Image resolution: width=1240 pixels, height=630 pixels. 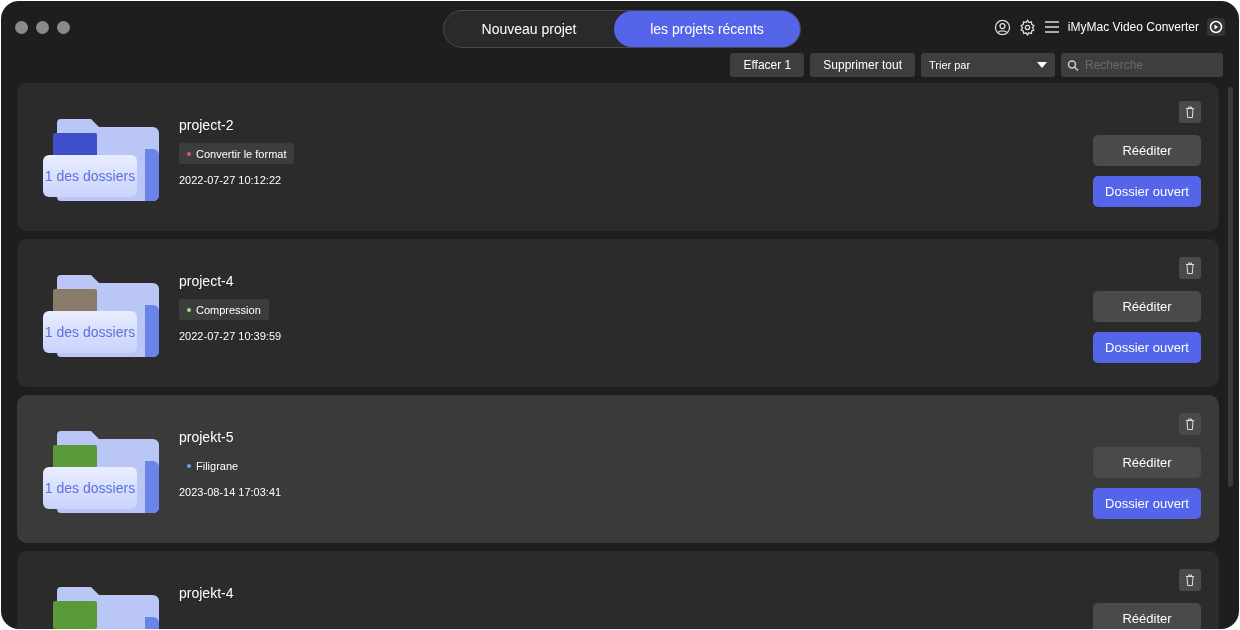 I want to click on settings-icon, so click(x=1027, y=27).